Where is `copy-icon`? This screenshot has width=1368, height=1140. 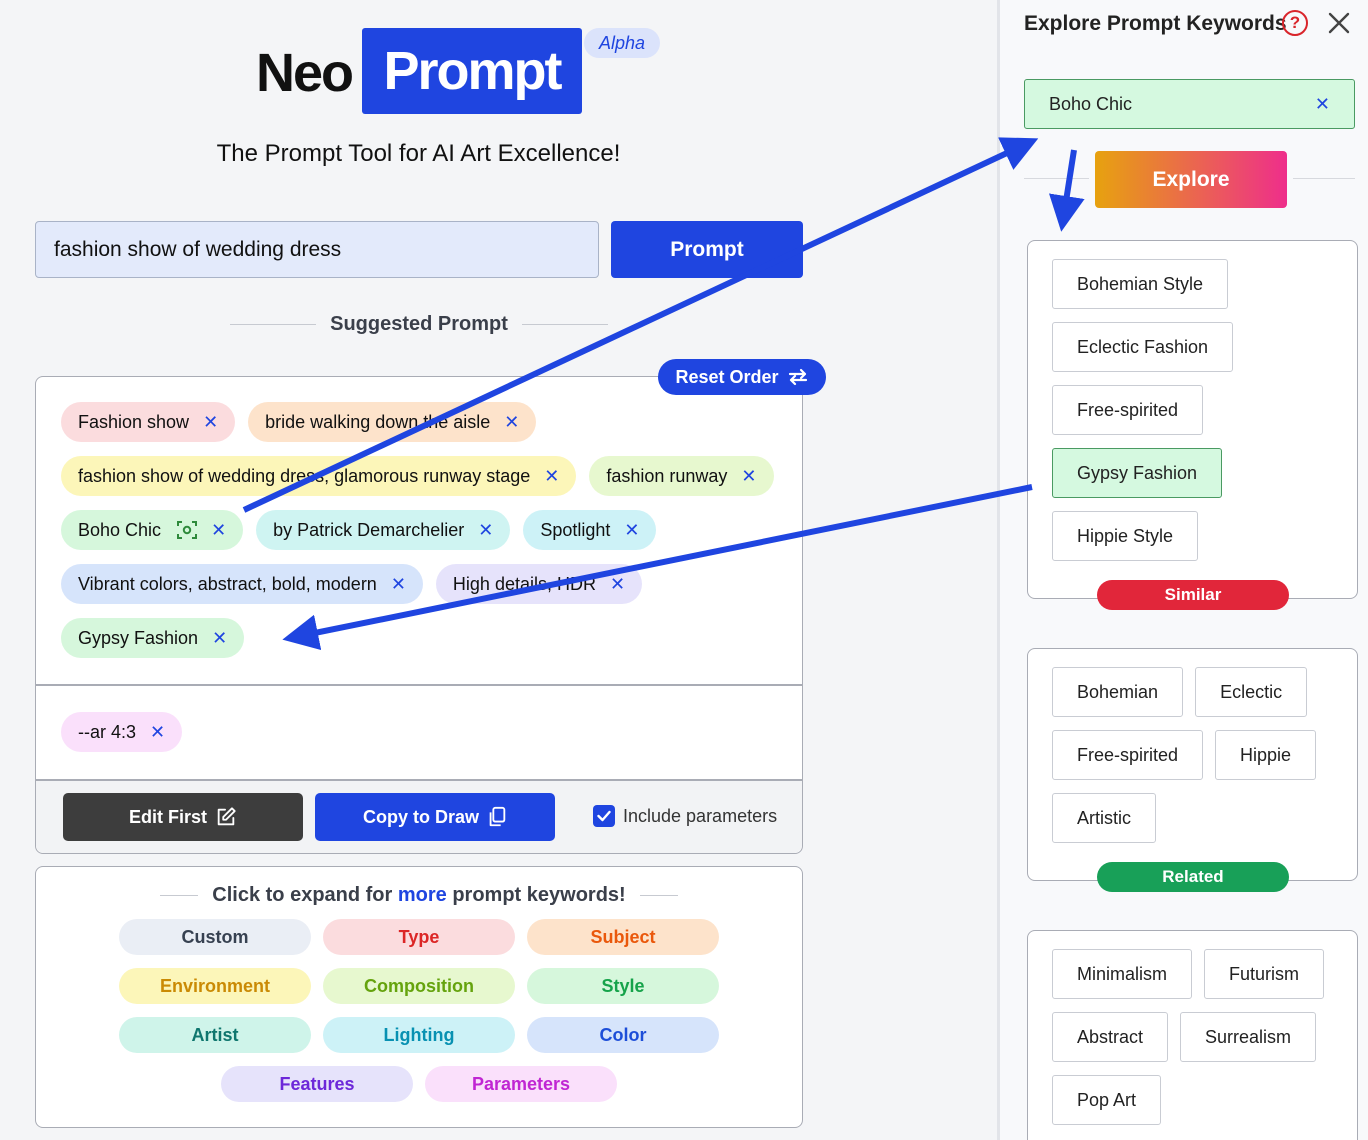 copy-icon is located at coordinates (497, 816).